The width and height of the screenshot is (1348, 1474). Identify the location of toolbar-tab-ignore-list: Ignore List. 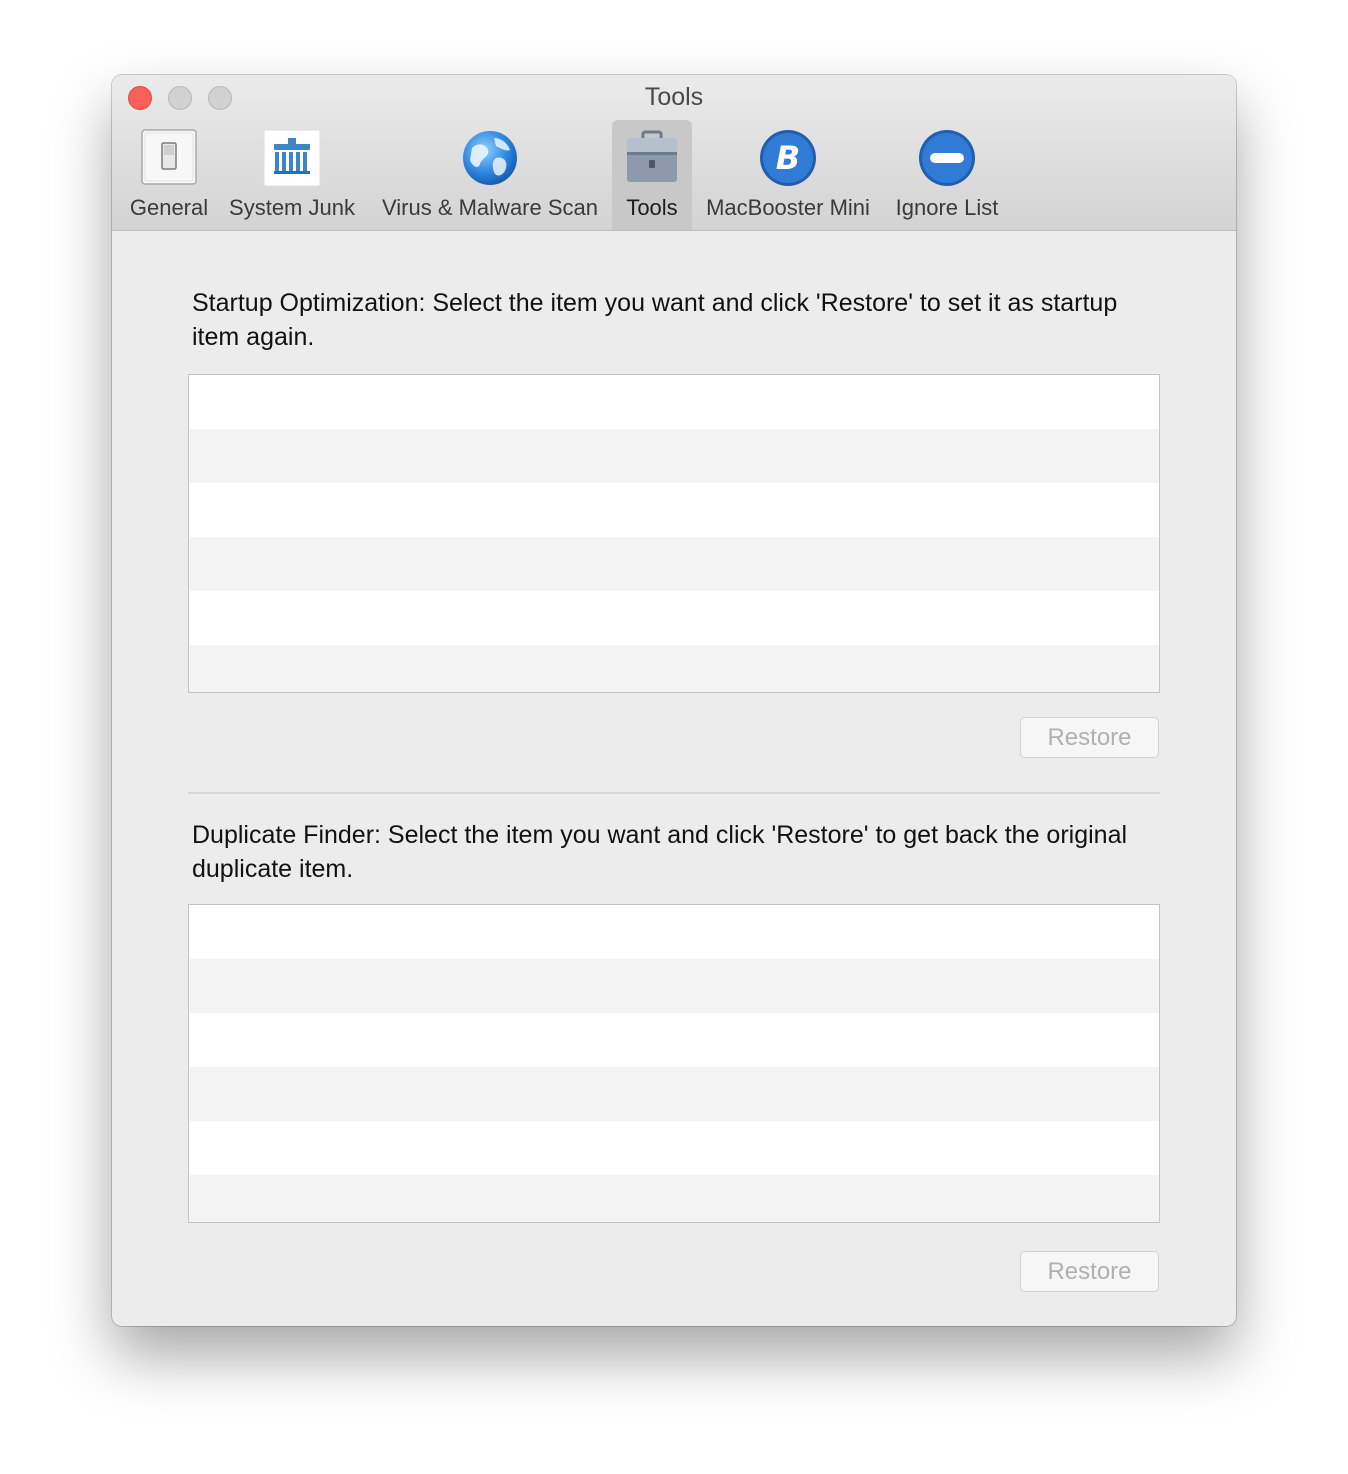
(947, 175).